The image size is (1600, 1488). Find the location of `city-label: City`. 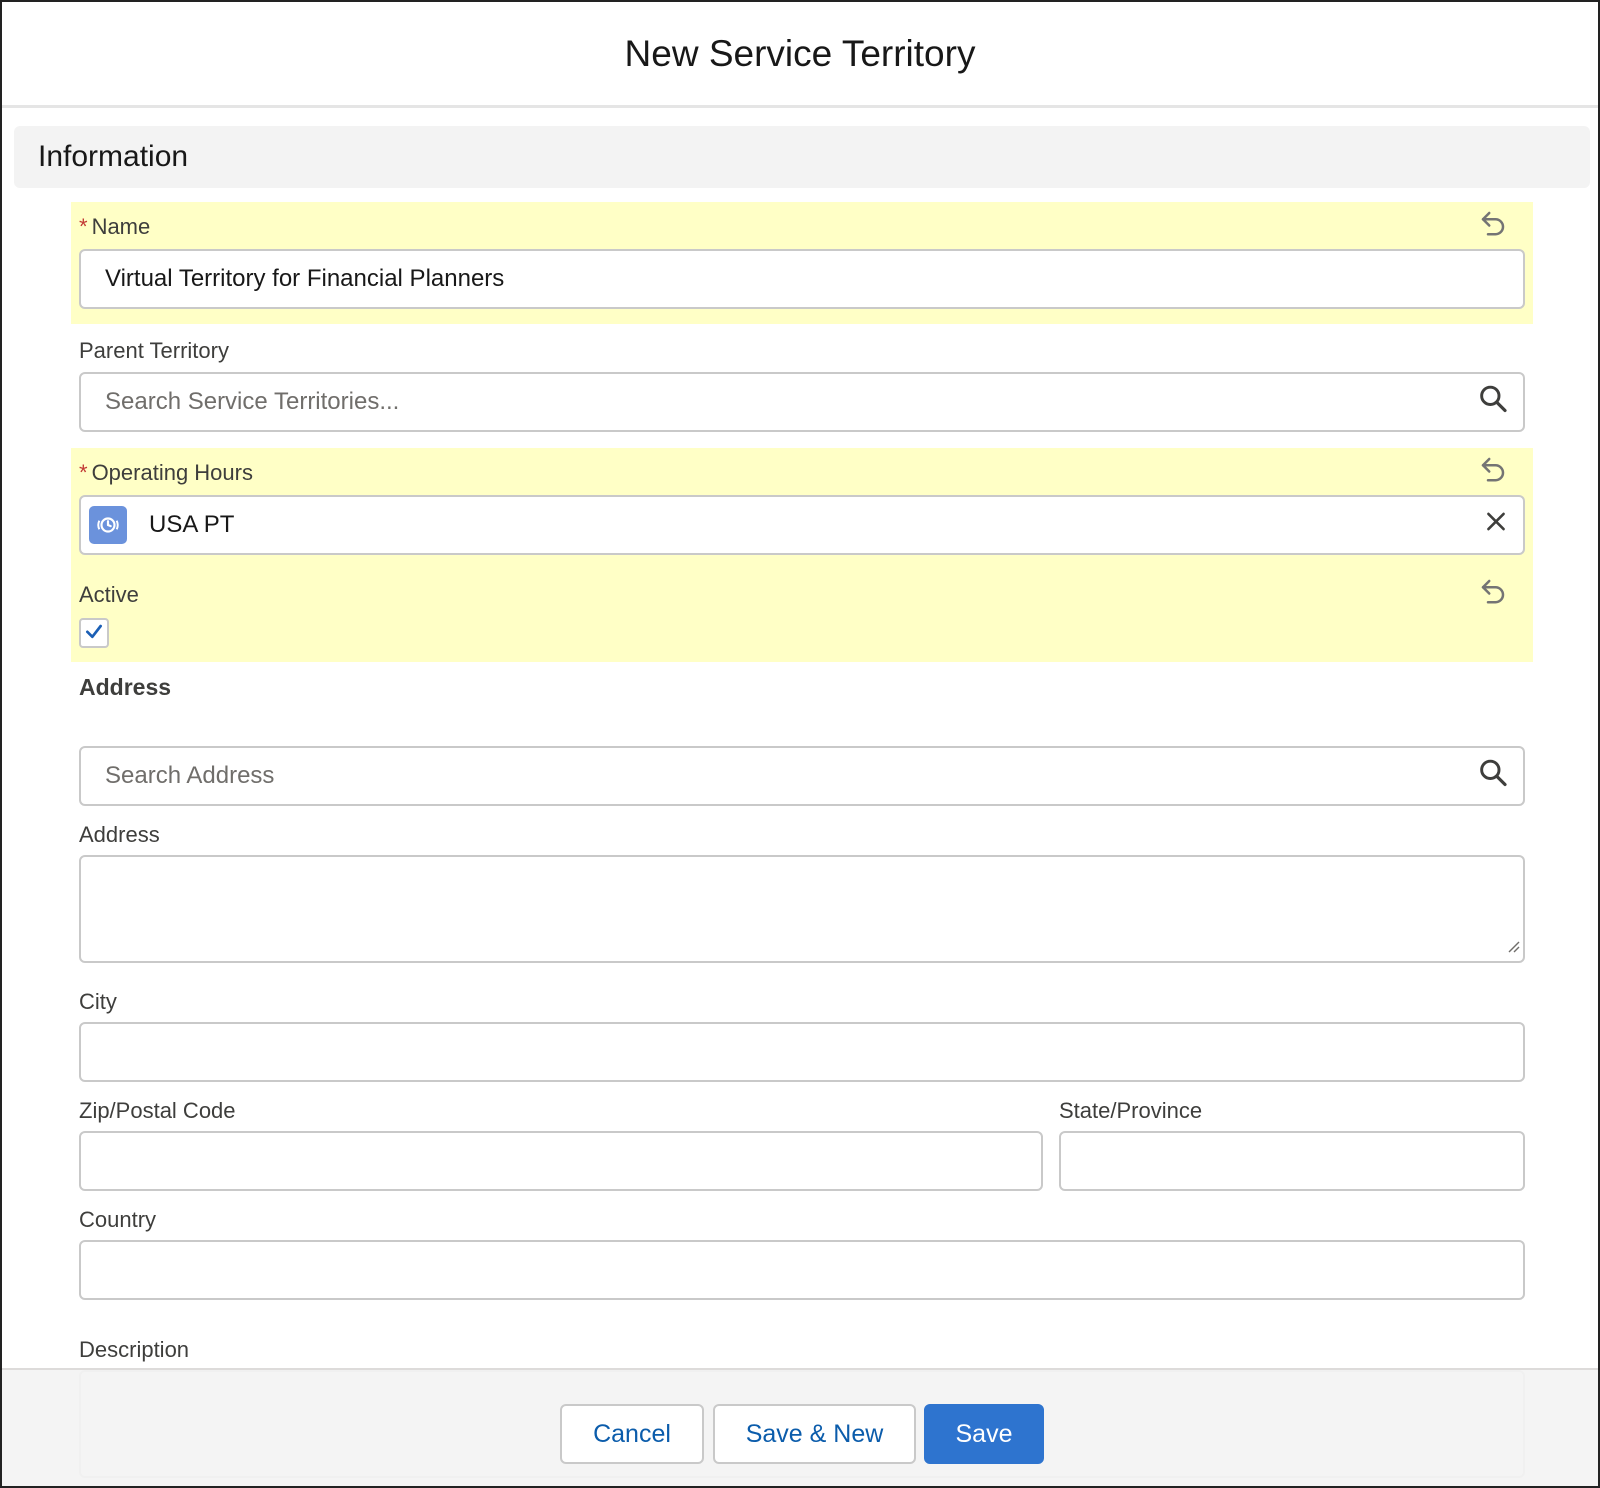

city-label: City is located at coordinates (98, 1001).